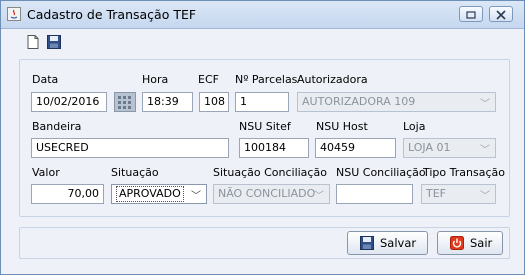  Describe the element at coordinates (262, 15) in the screenshot. I see `title-bar: Cadastro de Transação TEF` at that location.